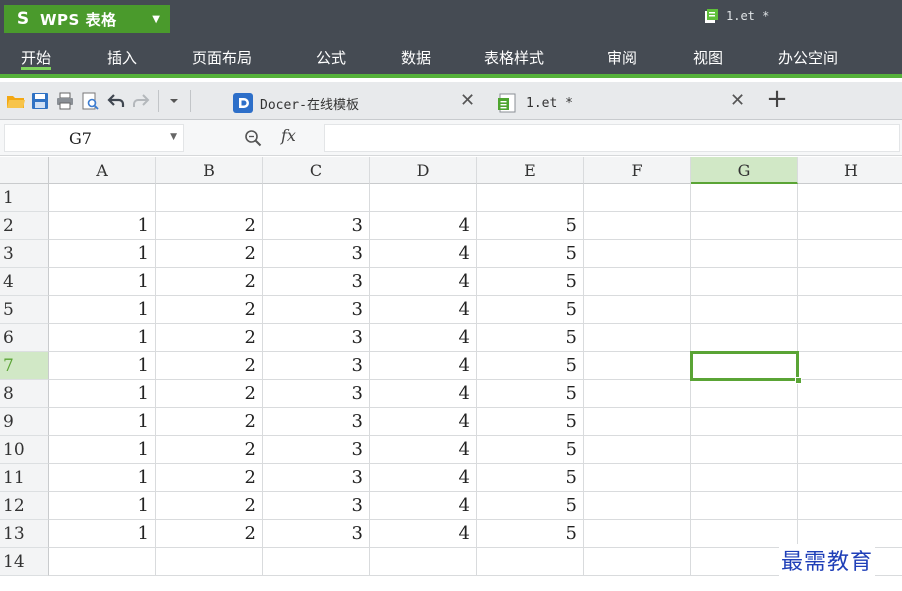 The image size is (902, 591). I want to click on cell-c3: 3, so click(316, 254).